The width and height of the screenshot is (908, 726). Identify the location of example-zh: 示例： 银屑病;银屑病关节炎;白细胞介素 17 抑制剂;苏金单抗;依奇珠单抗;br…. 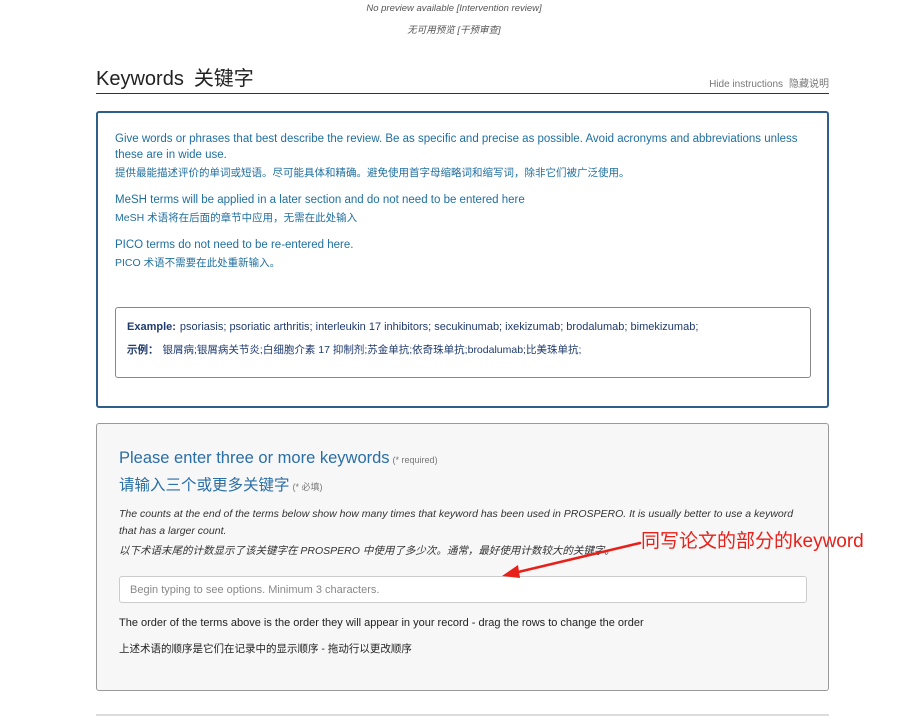
(463, 350).